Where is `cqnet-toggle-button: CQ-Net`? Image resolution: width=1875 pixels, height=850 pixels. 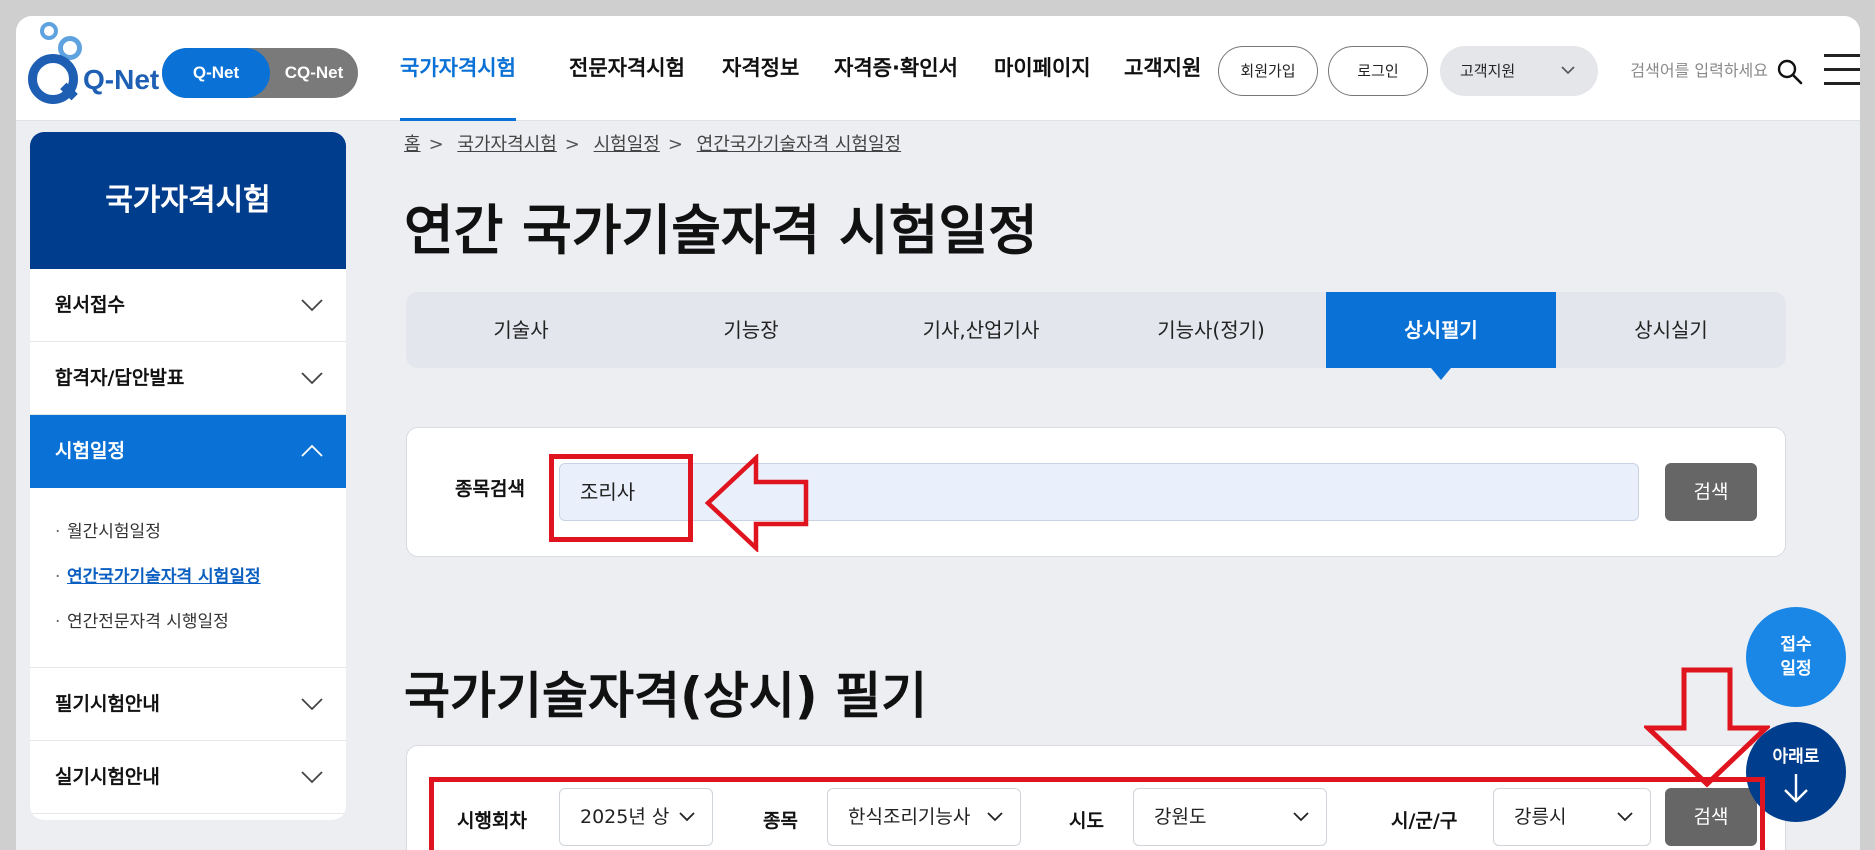 cqnet-toggle-button: CQ-Net is located at coordinates (314, 73).